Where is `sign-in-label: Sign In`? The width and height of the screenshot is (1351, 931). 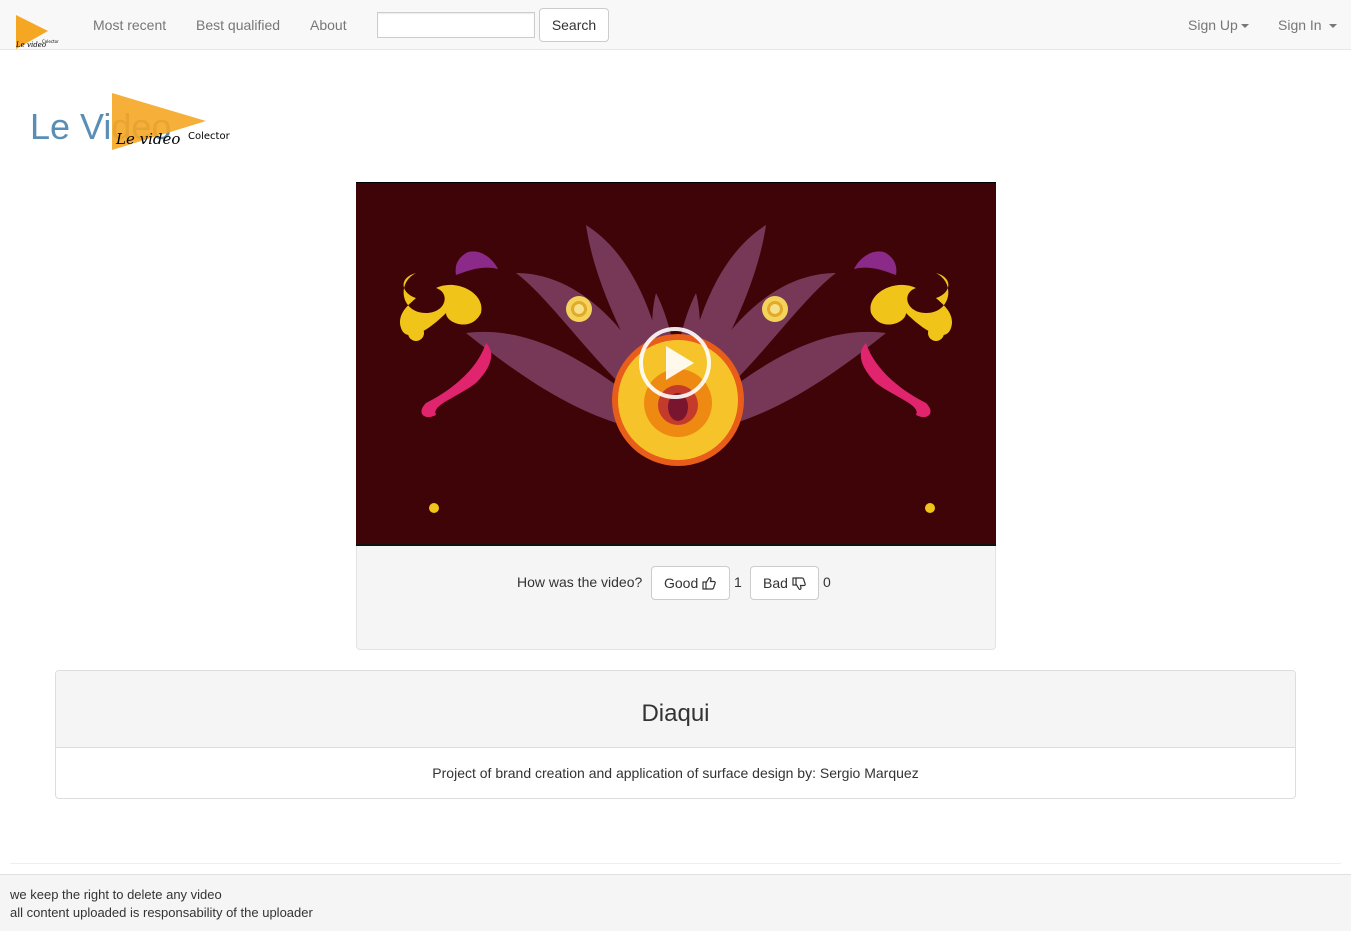
sign-in-label: Sign In is located at coordinates (1300, 25).